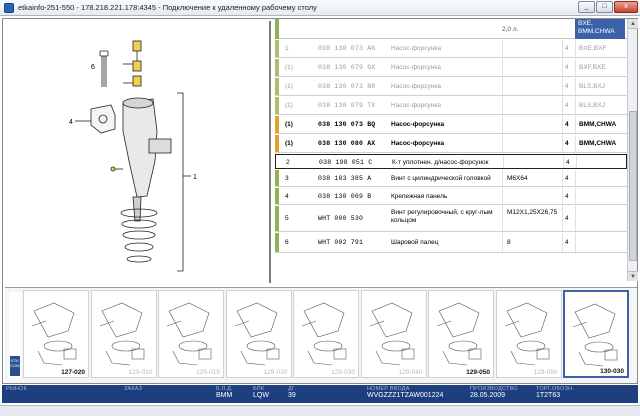 This screenshot has height=416, width=640. Describe the element at coordinates (612, 371) in the screenshot. I see `thumbnail-label: 130-030` at that location.